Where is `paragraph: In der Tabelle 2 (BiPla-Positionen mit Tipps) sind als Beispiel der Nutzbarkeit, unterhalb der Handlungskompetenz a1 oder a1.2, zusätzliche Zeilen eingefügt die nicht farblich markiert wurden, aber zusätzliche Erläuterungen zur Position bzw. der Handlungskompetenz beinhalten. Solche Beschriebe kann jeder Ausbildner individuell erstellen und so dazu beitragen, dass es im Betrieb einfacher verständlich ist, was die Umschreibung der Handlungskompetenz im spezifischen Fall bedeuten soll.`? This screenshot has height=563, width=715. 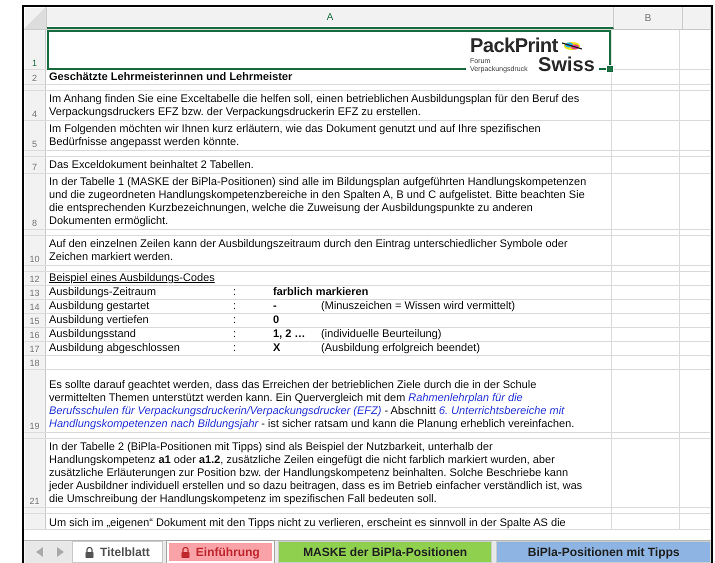 paragraph: In der Tabelle 2 (BiPla-Positionen mit Tipps) sind als Beispiel der Nutzbarkeit, unterhalb der Handlungskompetenz a1 oder a1.2, zusätzliche Zeilen eingefügt die nicht farblich markiert wurden, aber zusätzliche Erläuterungen zur Position bzw. der Handlungskompetenz beinhalten. Solche Beschriebe kann jeder Ausbildner individuell erstellen und so dazu beitragen, dass es im Betrieb einfacher verständlich ist, was die Umschreibung der Handlungskompetenz im spezifischen Fall bedeuten soll. is located at coordinates (316, 473).